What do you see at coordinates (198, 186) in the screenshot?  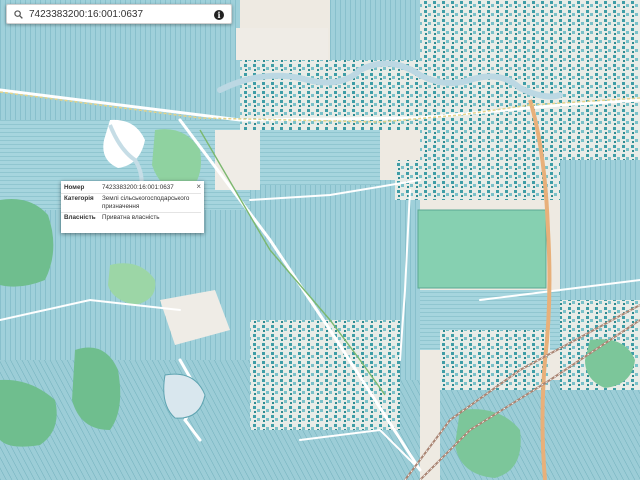 I see `close-icon: ×` at bounding box center [198, 186].